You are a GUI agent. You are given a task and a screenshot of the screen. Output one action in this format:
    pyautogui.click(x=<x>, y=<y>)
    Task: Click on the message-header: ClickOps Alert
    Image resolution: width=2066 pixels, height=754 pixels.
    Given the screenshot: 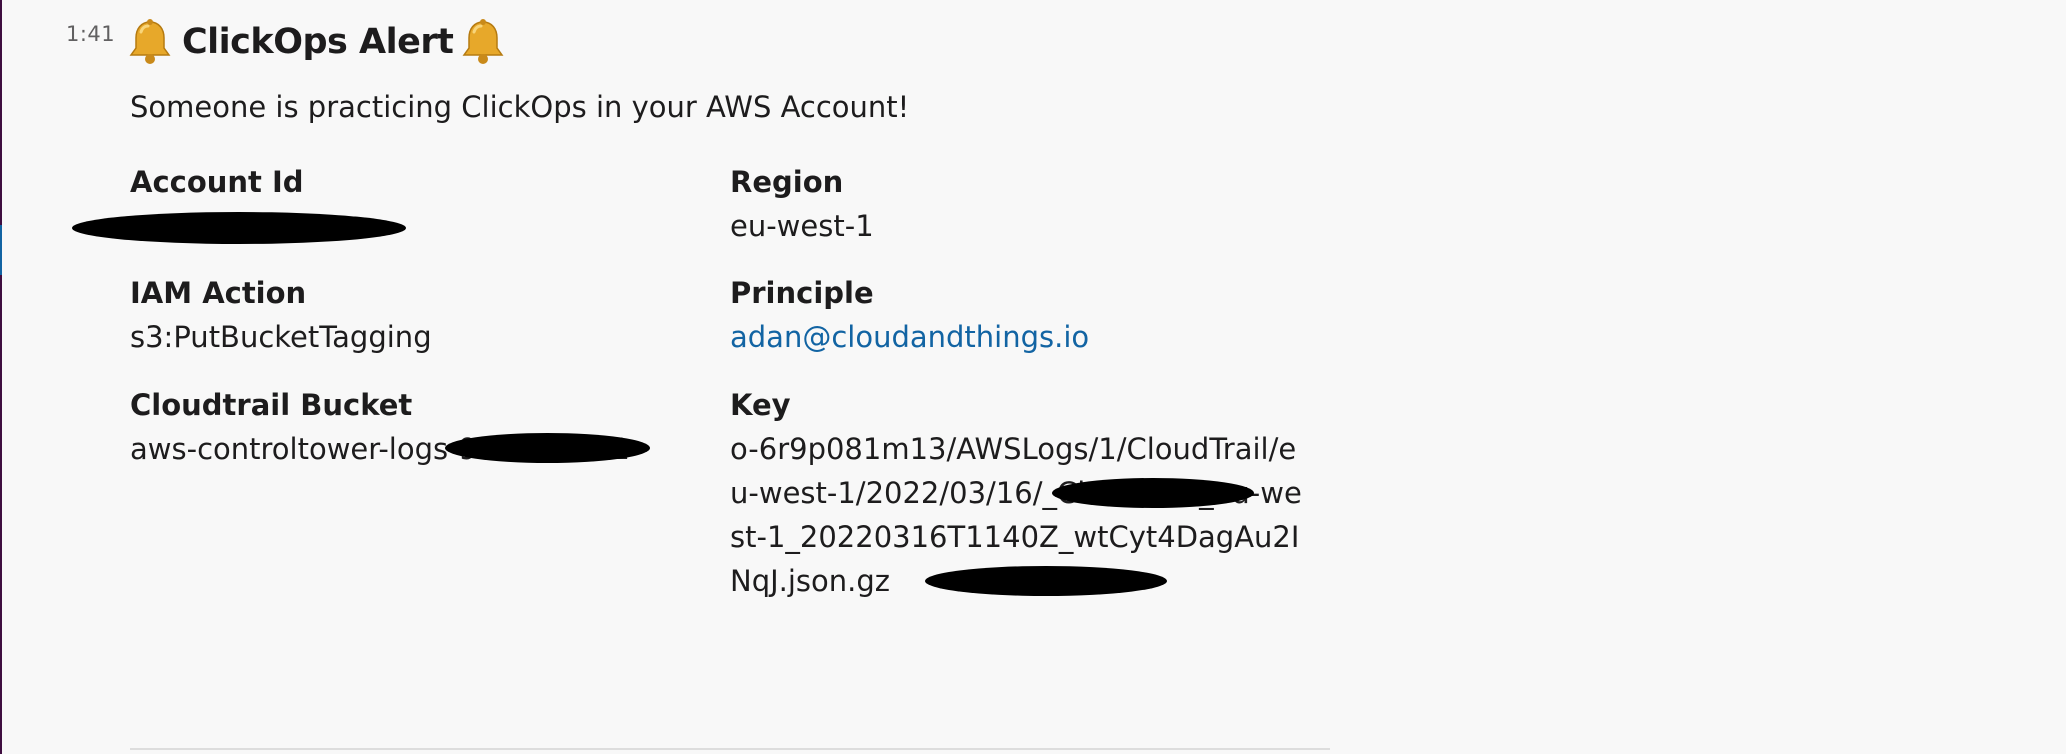 What is the action you would take?
    pyautogui.click(x=316, y=42)
    